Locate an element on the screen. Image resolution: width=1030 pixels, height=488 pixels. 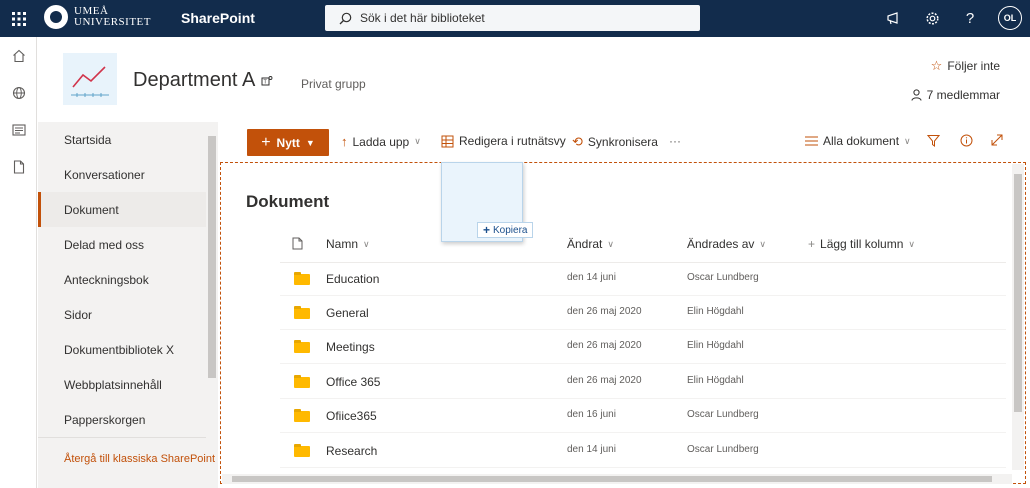
nav-item-anteckningsbok: Anteckningsbok is located at coordinates (128, 279).